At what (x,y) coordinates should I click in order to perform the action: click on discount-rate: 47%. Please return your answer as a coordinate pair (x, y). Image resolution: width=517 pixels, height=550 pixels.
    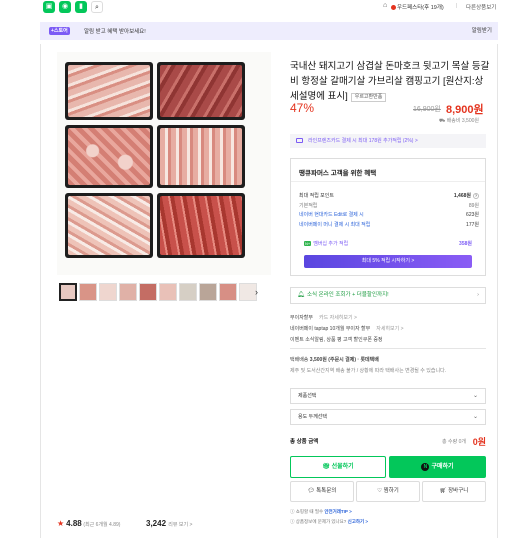
    Looking at the image, I should click on (302, 108).